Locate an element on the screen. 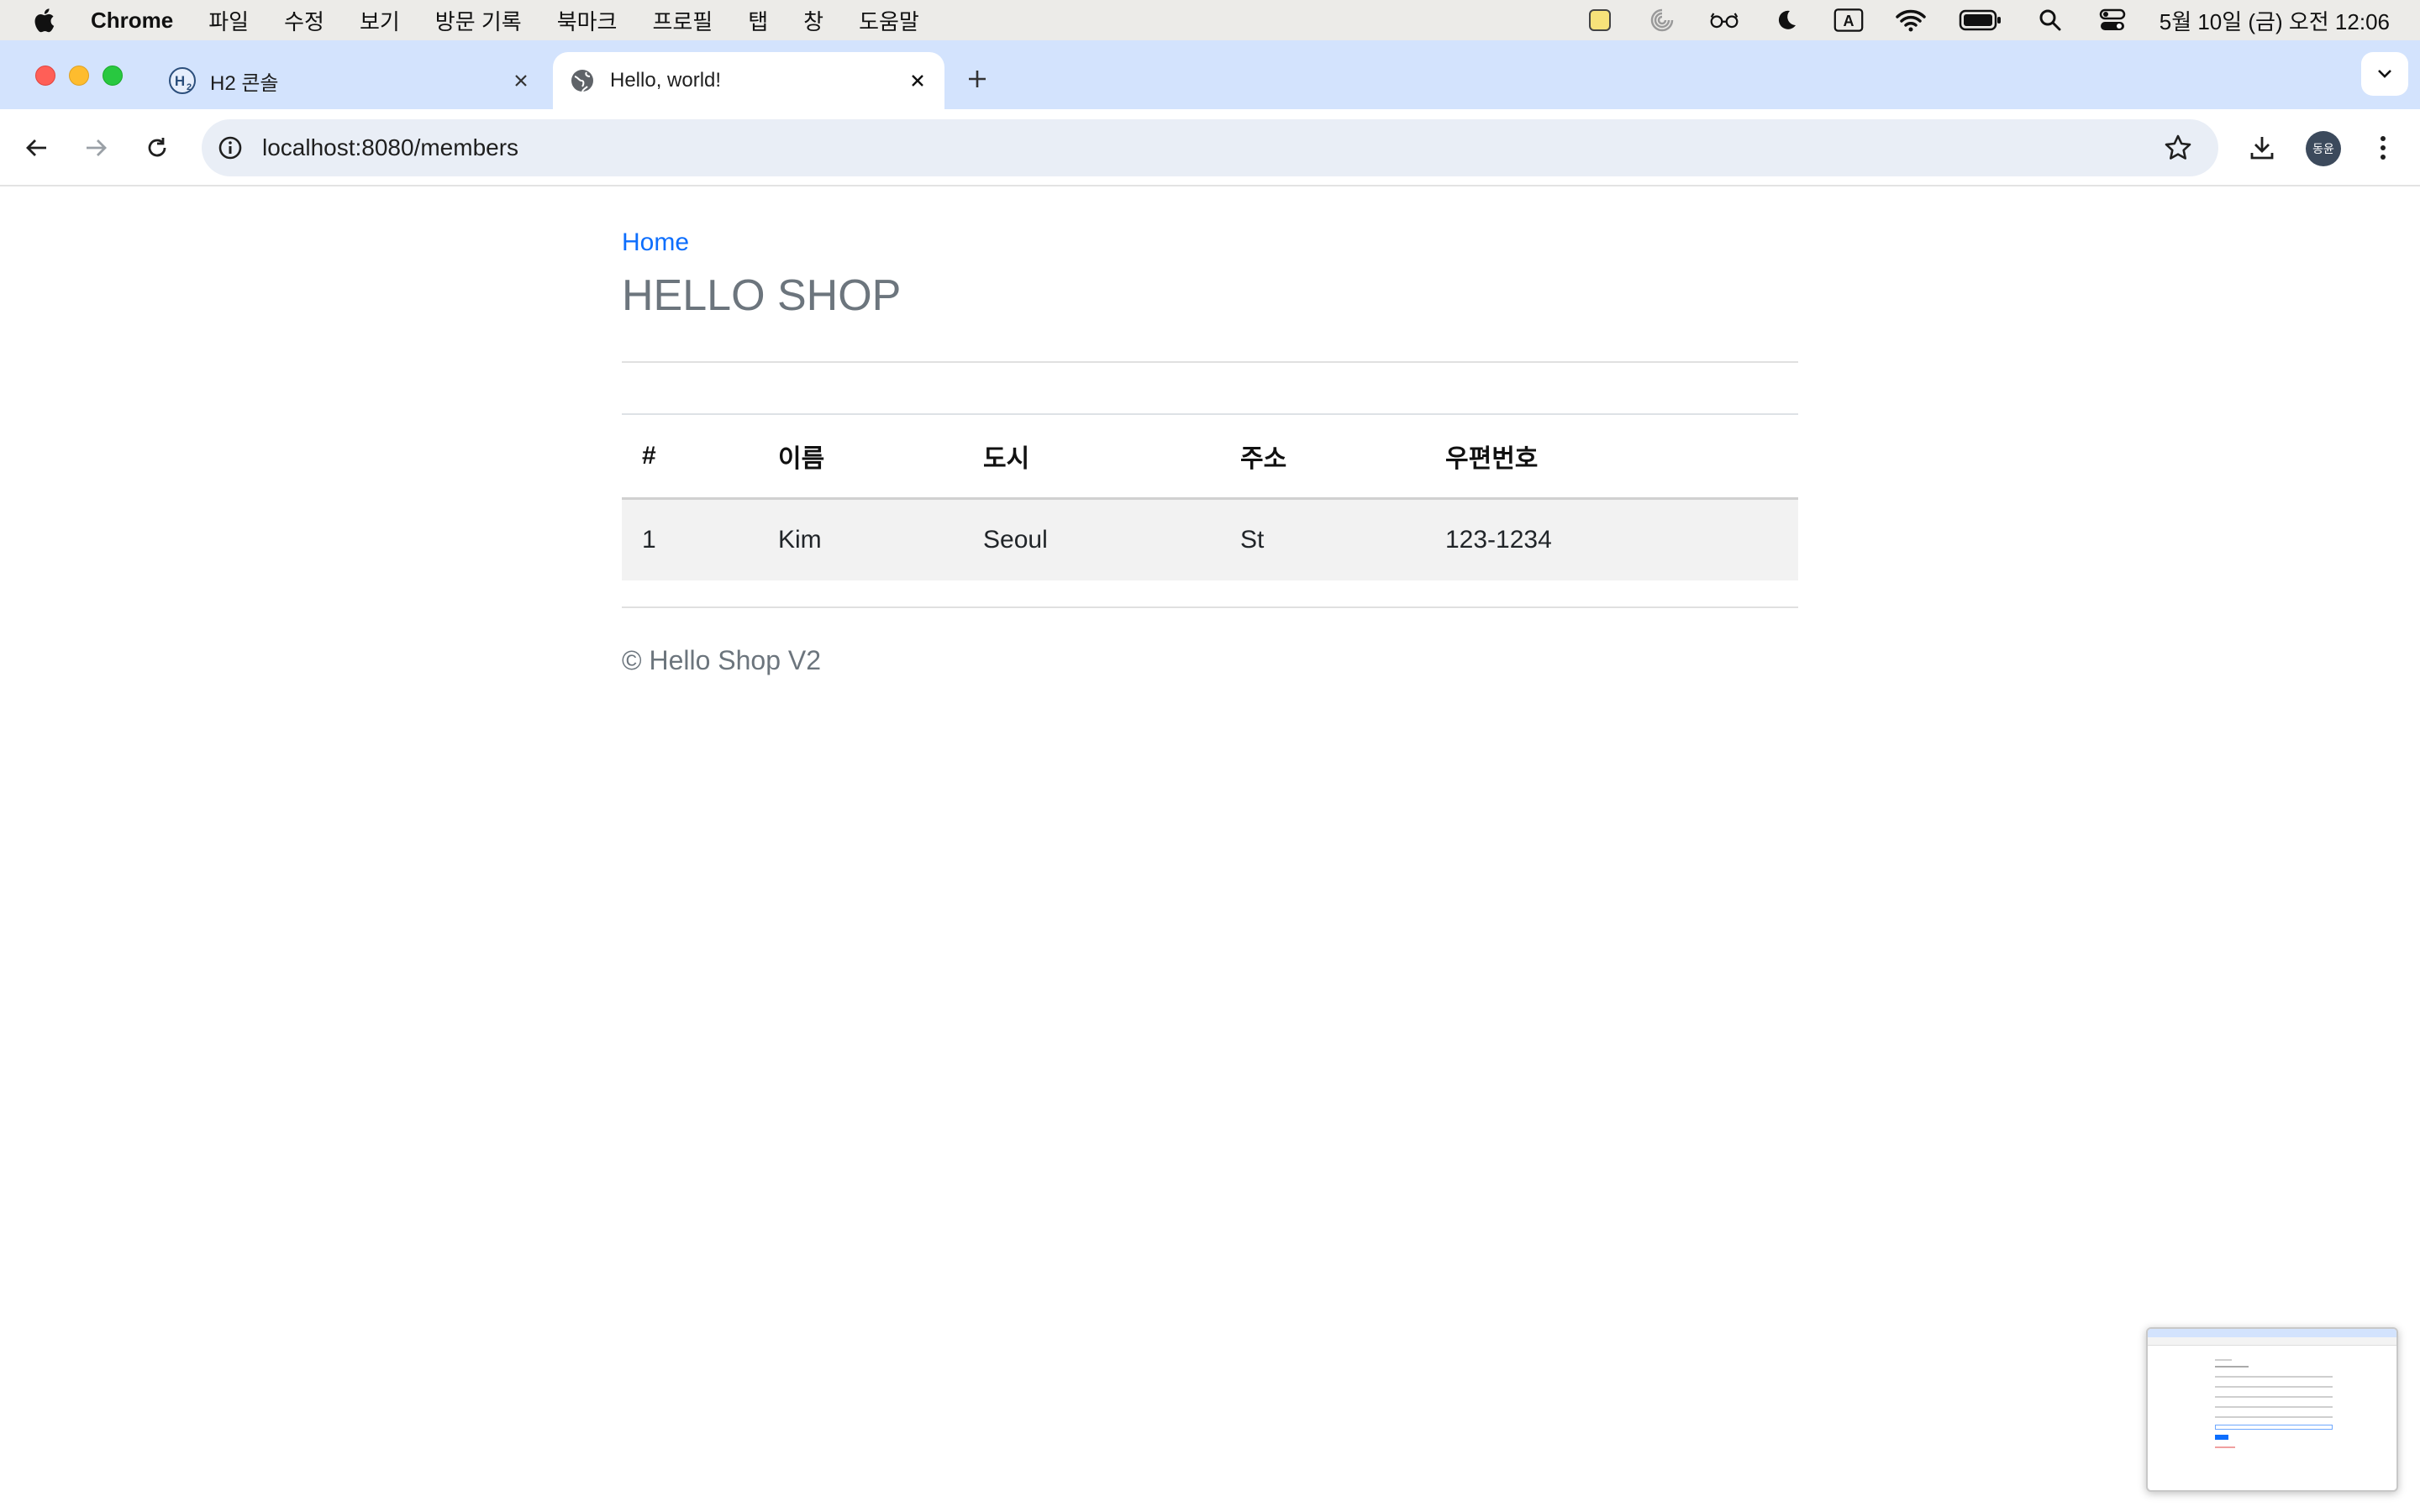 This screenshot has height=1512, width=2420. menu-file: 파일 is located at coordinates (228, 20).